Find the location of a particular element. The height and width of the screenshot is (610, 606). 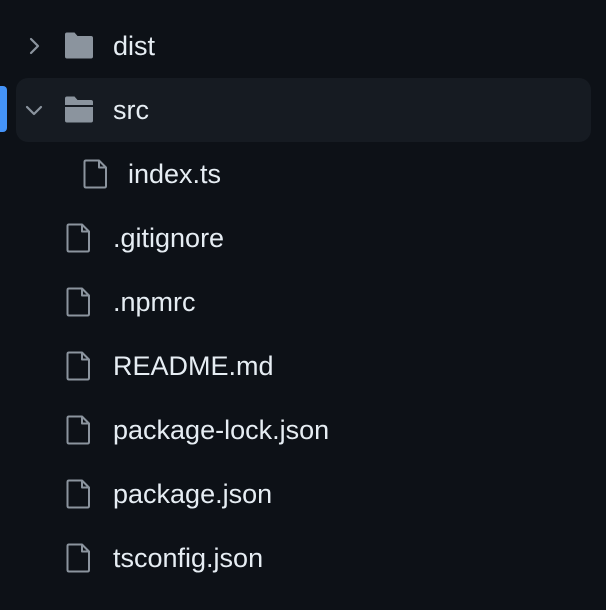

tree-item-label: tsconfig.json is located at coordinates (188, 558).